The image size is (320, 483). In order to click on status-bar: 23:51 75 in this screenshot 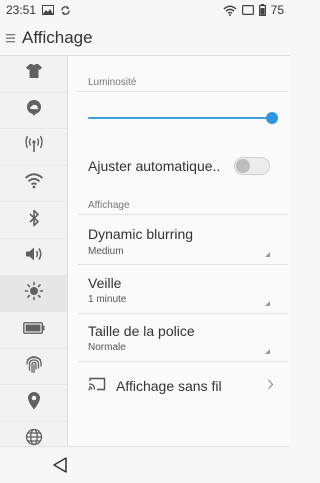, I will do `click(145, 10)`.